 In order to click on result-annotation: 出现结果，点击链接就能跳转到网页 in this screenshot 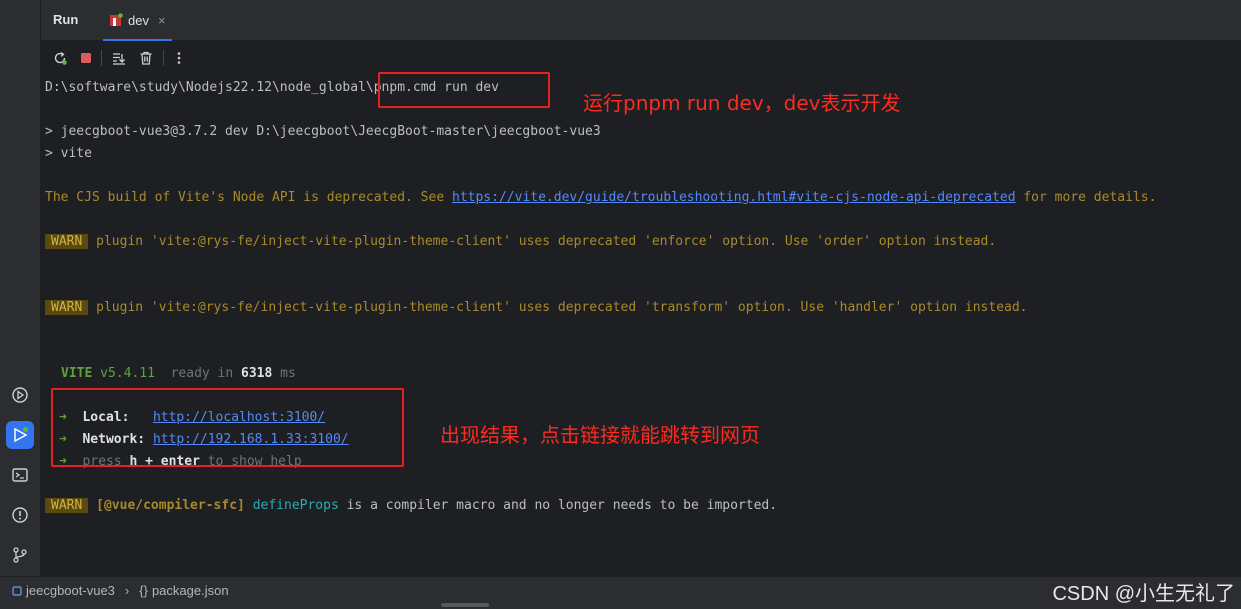, I will do `click(600, 435)`.